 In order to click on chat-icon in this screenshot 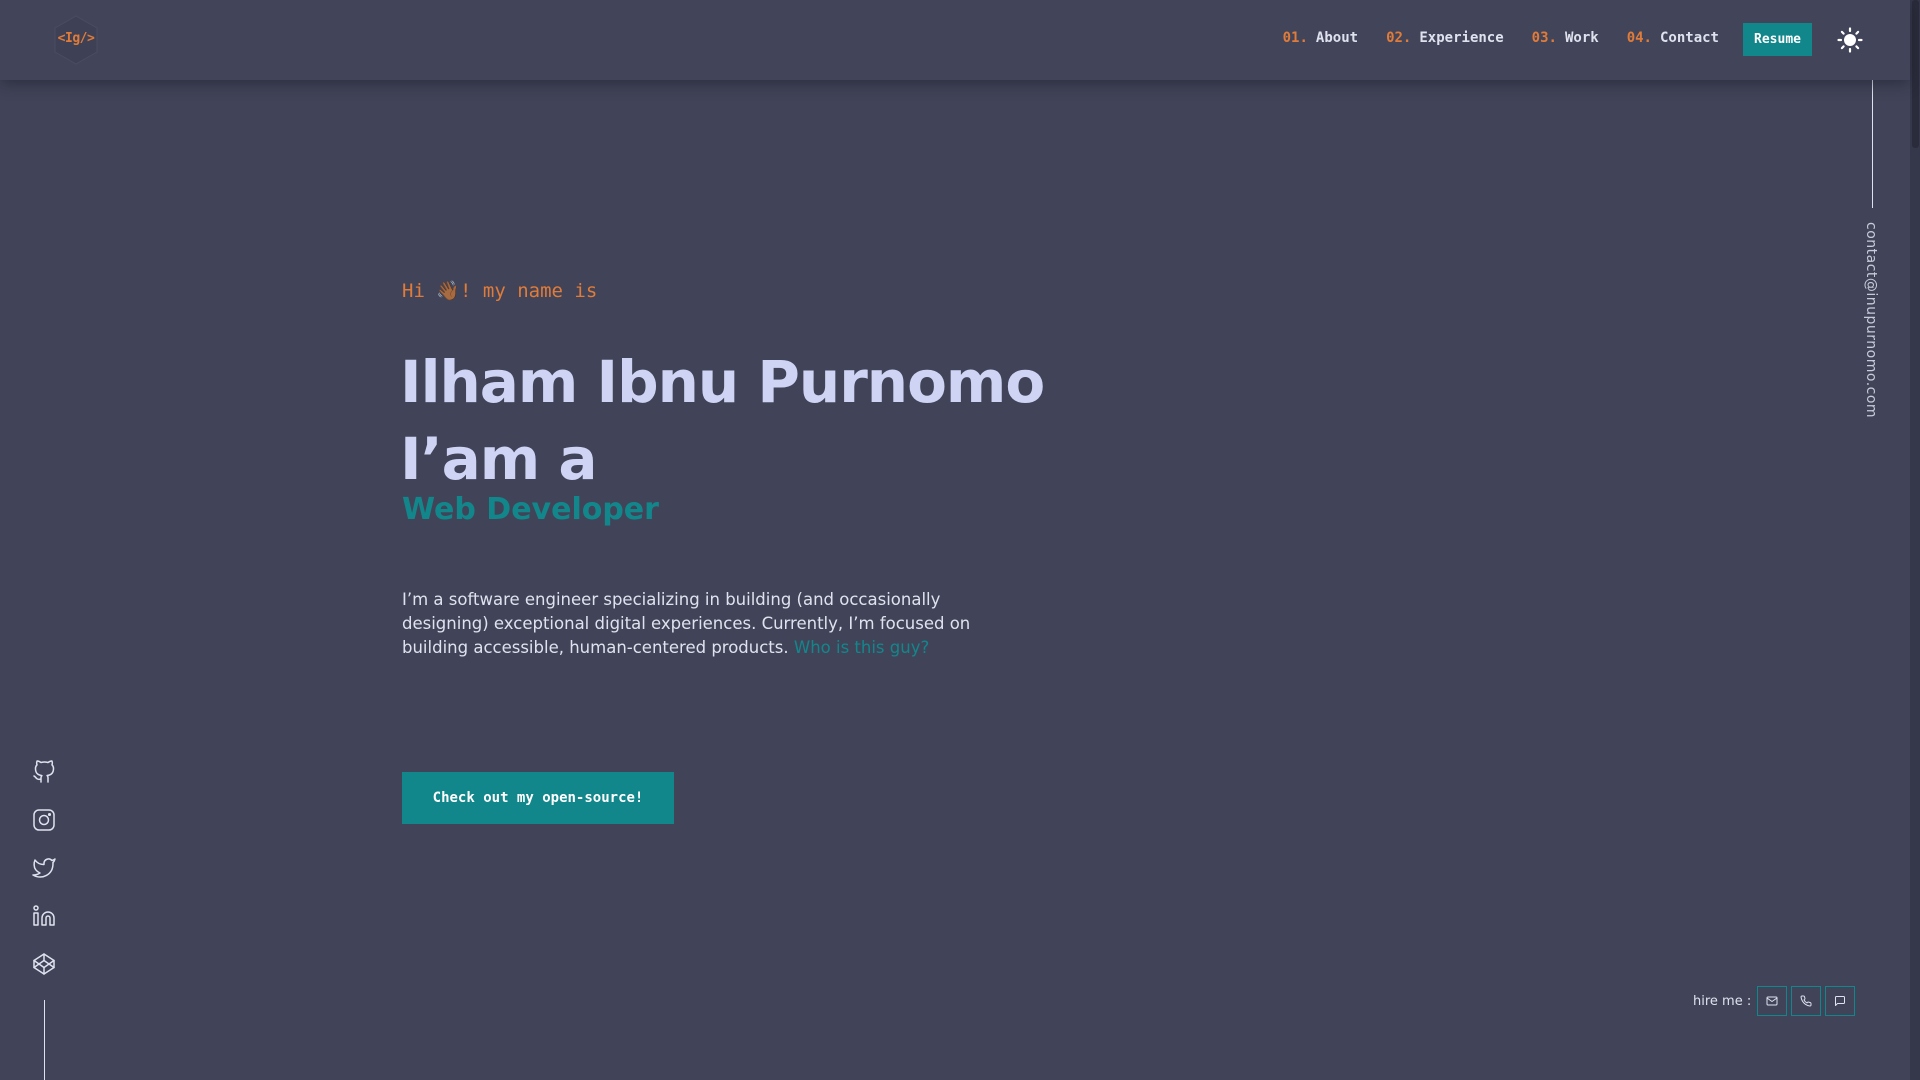, I will do `click(1840, 1001)`.